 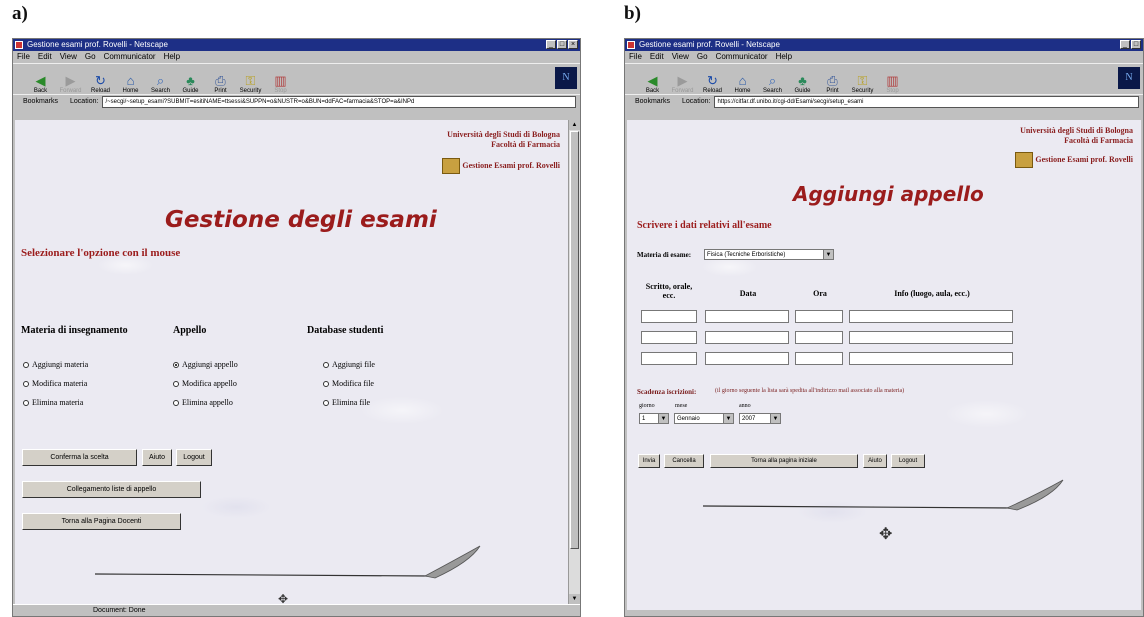 I want to click on col-scritto-heading: Scritto, orale, ecc., so click(x=669, y=291).